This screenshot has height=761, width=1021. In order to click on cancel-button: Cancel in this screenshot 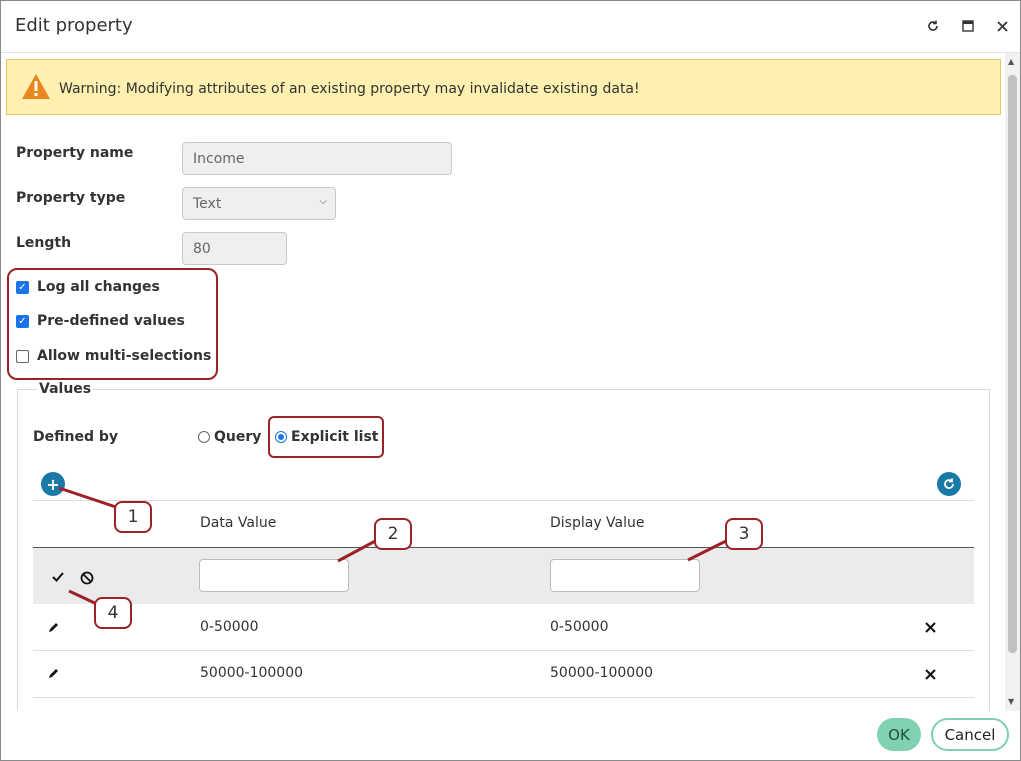, I will do `click(970, 734)`.